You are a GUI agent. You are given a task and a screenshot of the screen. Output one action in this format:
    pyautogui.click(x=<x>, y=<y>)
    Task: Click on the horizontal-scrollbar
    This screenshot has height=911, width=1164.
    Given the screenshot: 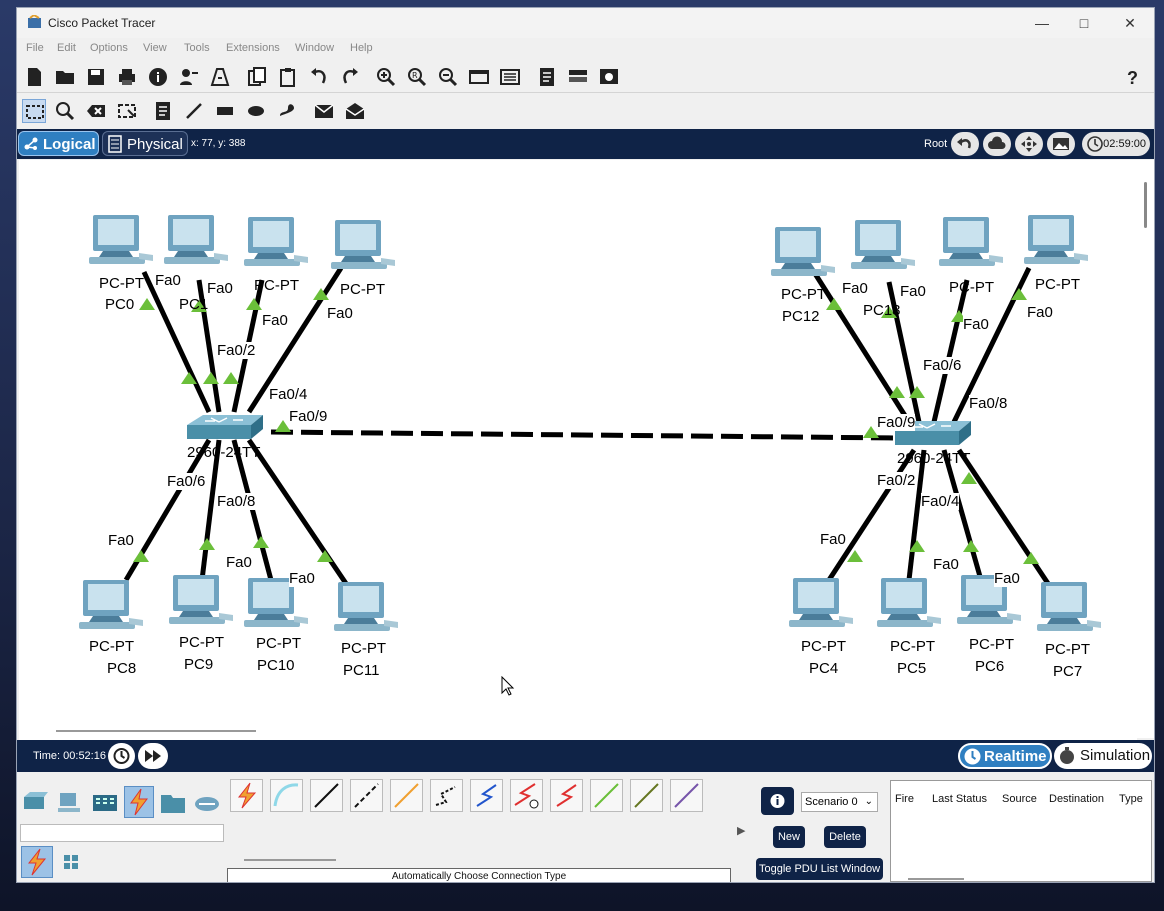 What is the action you would take?
    pyautogui.click(x=578, y=731)
    